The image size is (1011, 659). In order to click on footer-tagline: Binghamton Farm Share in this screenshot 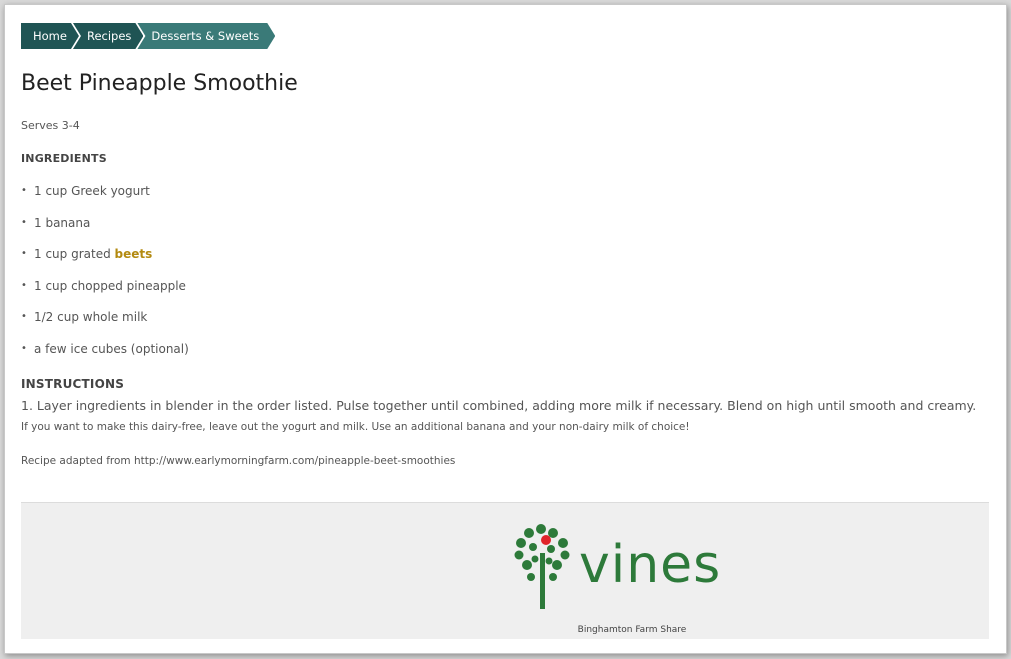, I will do `click(632, 630)`.